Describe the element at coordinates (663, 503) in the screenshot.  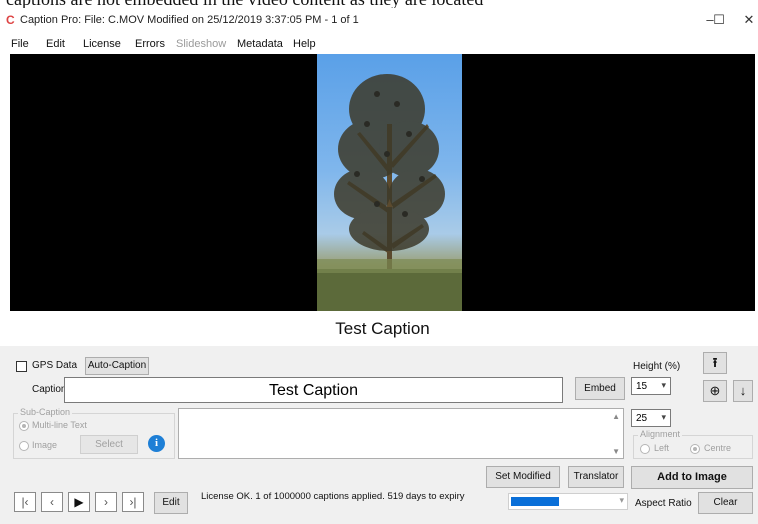
I see `aspect-ratio-label: Aspect Ratio` at that location.